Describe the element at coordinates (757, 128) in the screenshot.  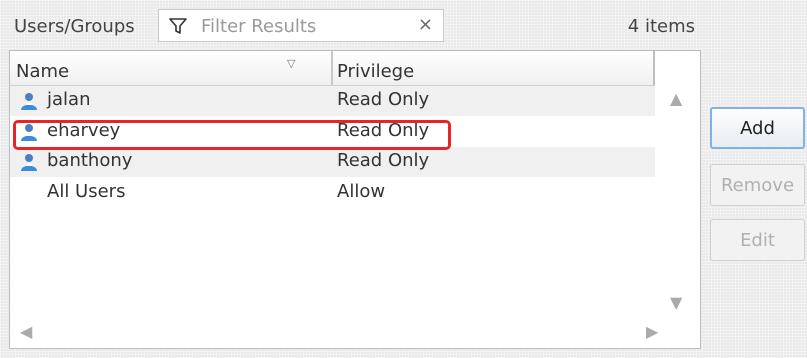
I see `add-button: Add` at that location.